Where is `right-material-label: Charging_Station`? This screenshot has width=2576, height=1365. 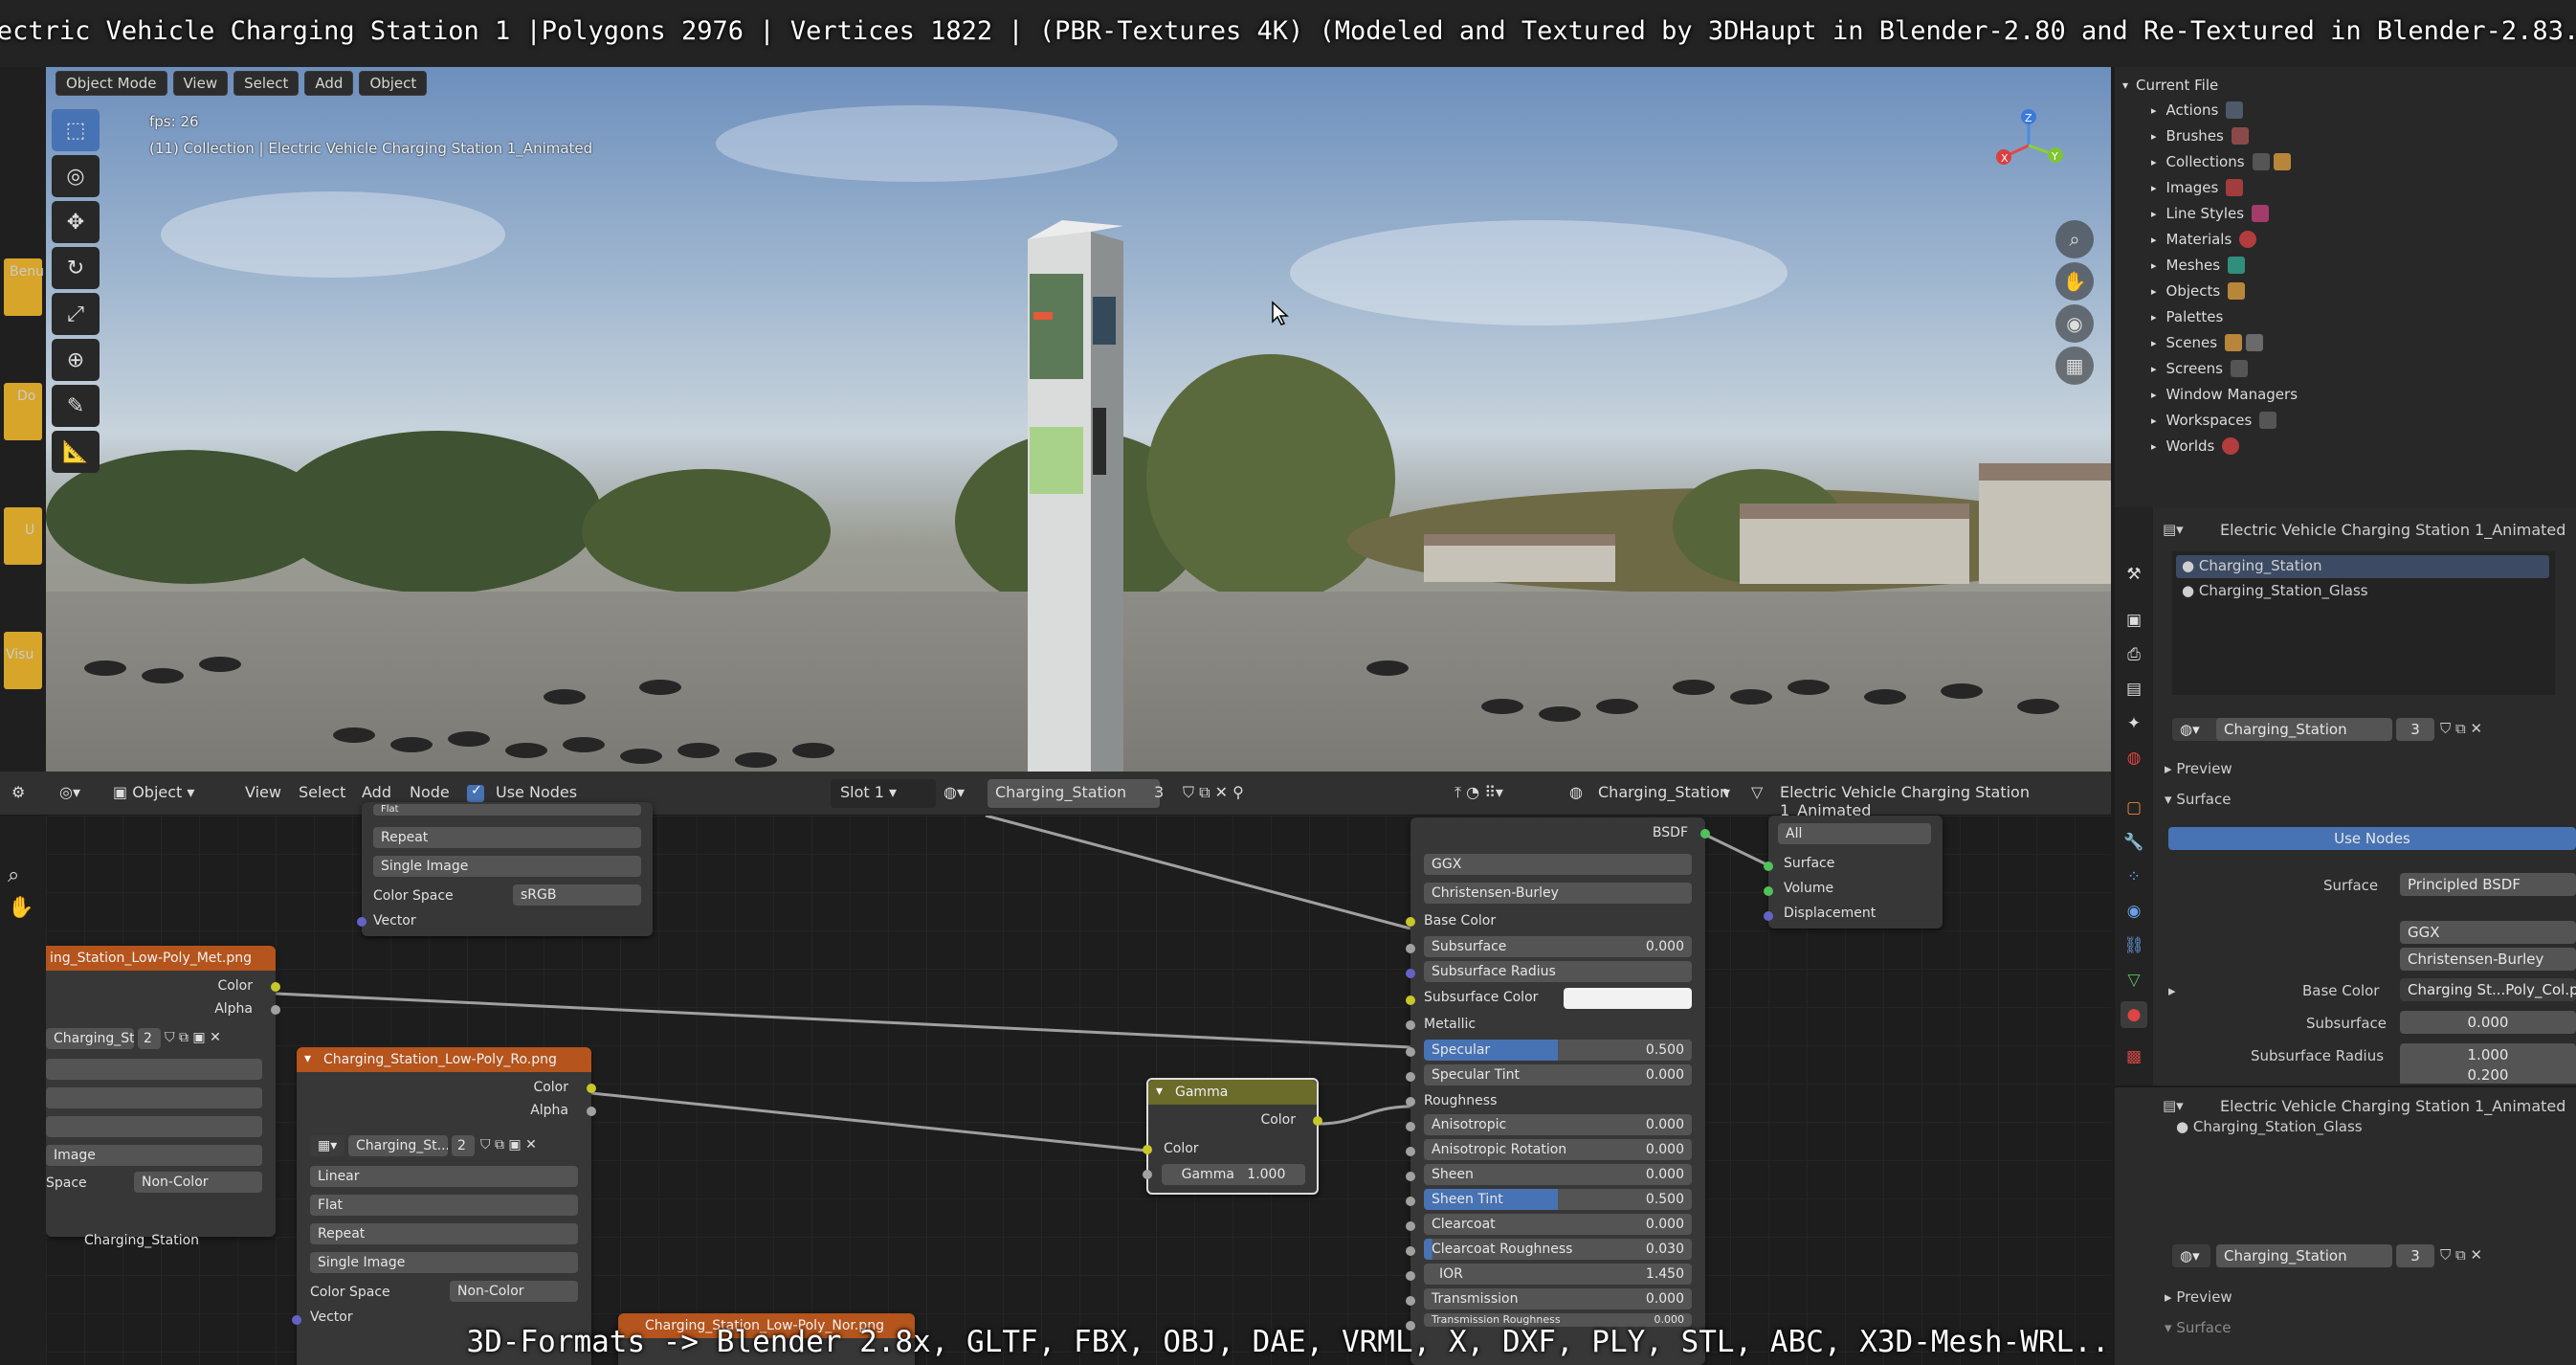 right-material-label: Charging_Station is located at coordinates (1663, 792).